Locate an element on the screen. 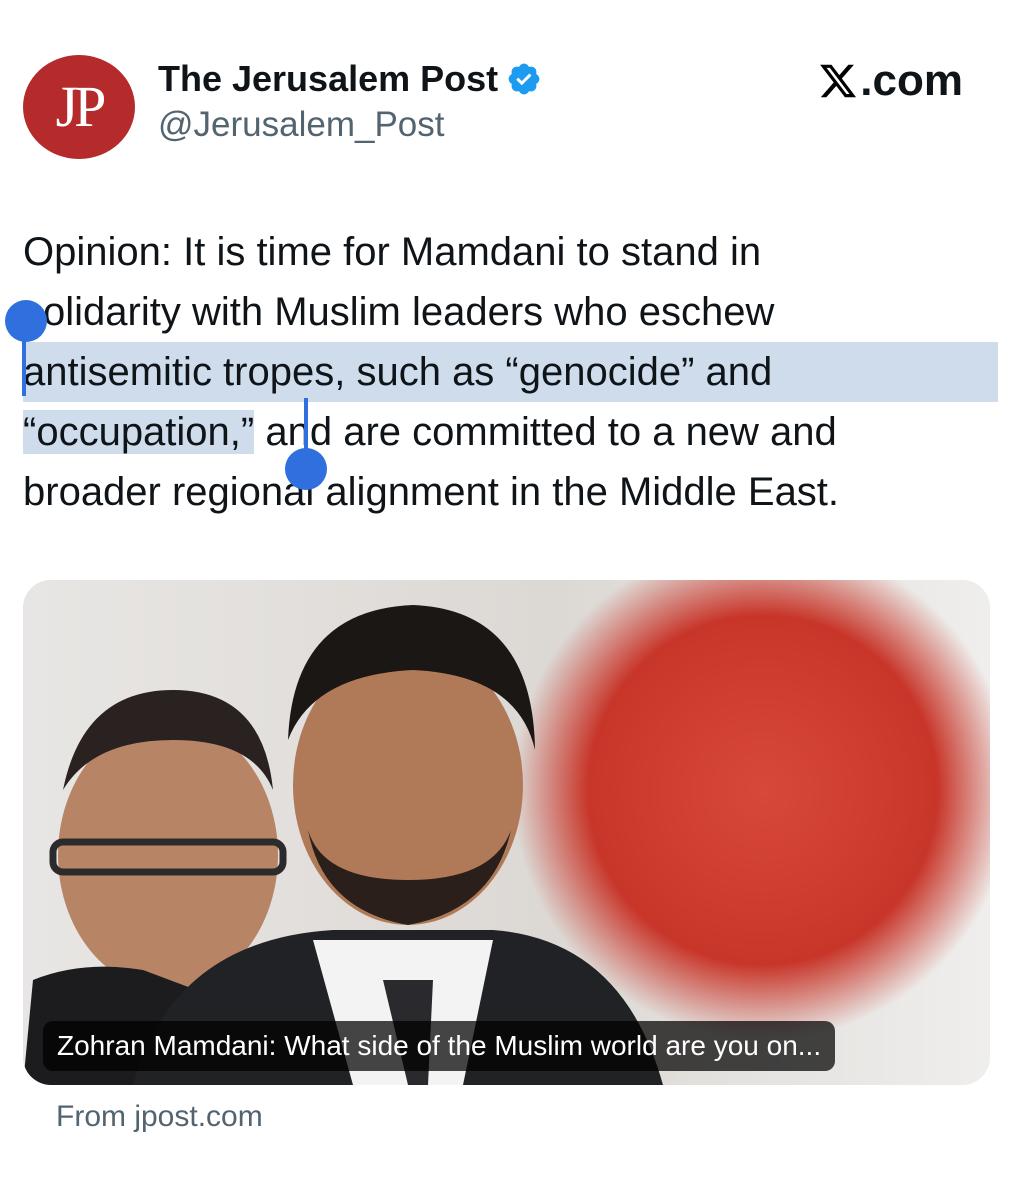 The image size is (1013, 1199). avatar-logo-text: JP is located at coordinates (81, 106).